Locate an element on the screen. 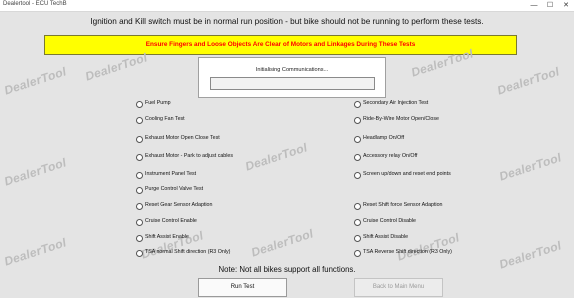 This screenshot has width=574, height=298. window-title: Dealertool - ECU TechB is located at coordinates (35, 4).